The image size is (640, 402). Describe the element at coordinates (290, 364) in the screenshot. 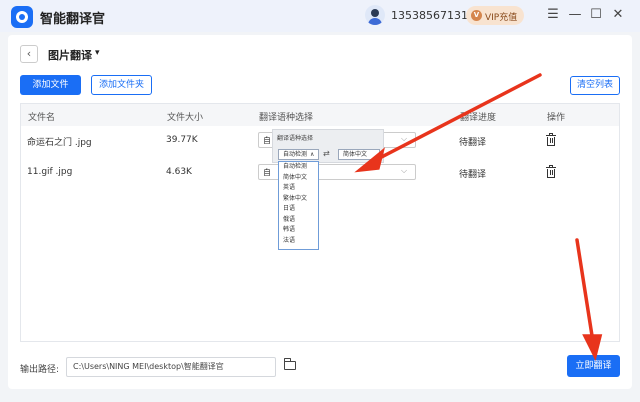

I see `folder-icon` at that location.